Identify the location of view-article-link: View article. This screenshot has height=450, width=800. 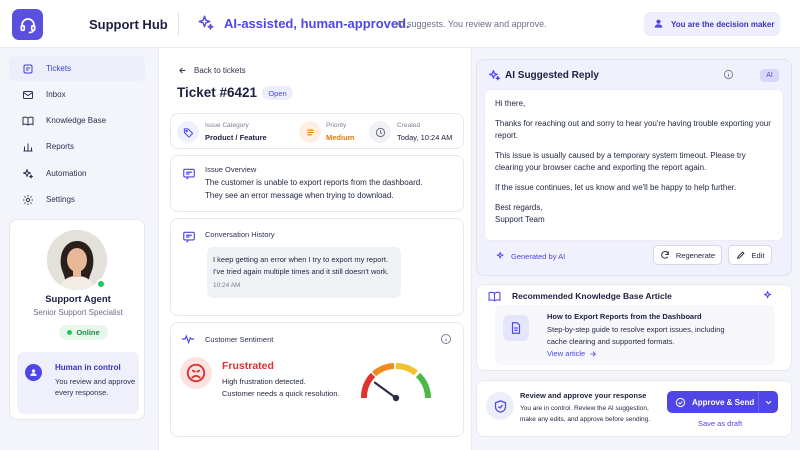
(572, 353).